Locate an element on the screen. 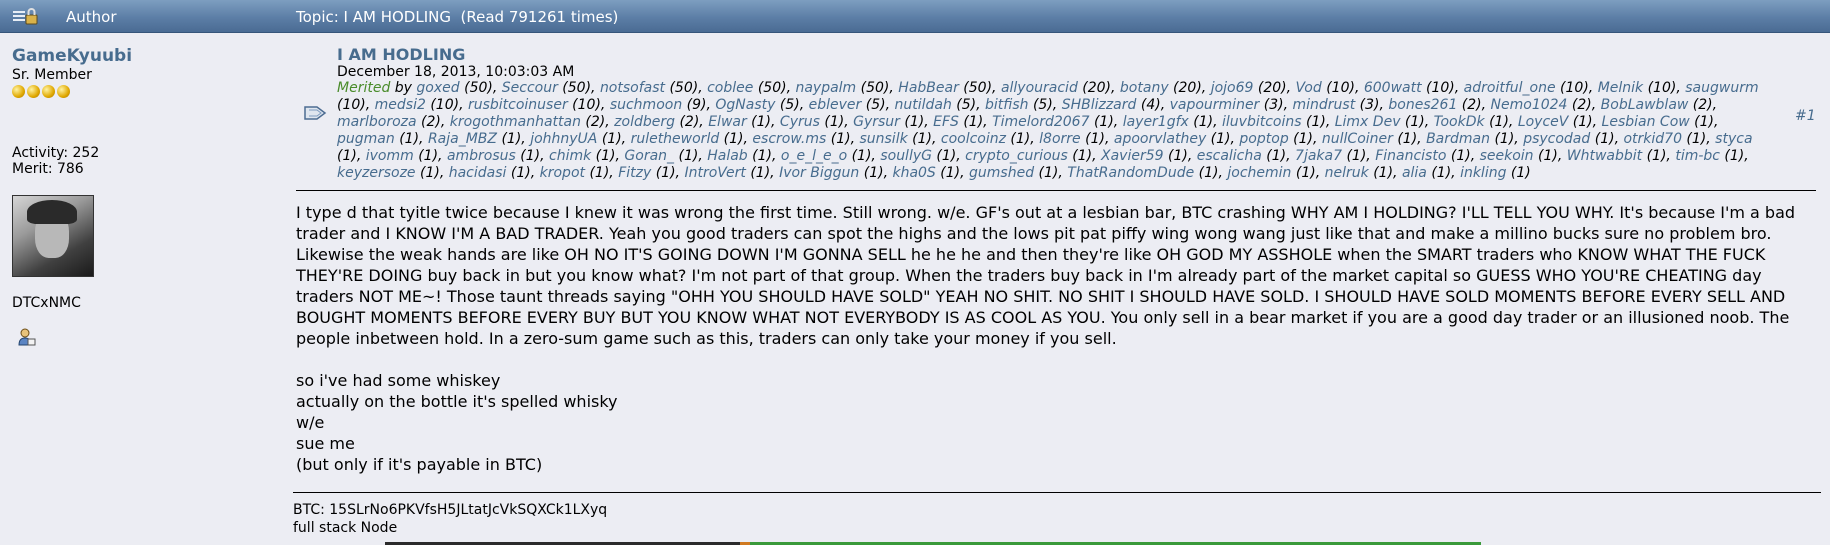 The image size is (1830, 545). merit-user-link: otrkid70 is located at coordinates (1652, 139).